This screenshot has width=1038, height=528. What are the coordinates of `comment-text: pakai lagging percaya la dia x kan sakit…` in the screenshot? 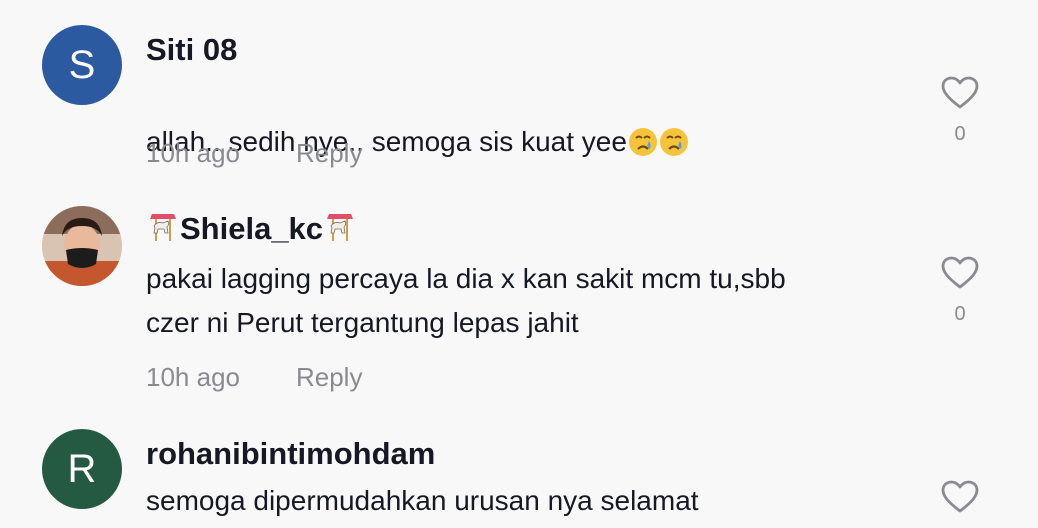 It's located at (466, 300).